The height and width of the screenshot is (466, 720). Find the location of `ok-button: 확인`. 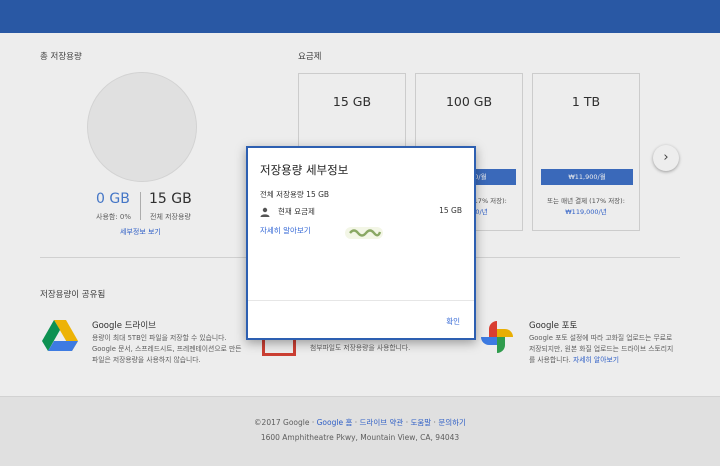

ok-button: 확인 is located at coordinates (453, 321).